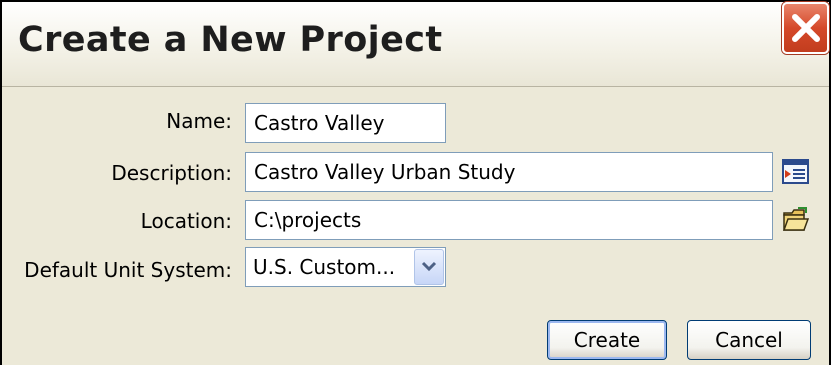 The height and width of the screenshot is (365, 836). Describe the element at coordinates (345, 123) in the screenshot. I see `name-field: Castro Valley` at that location.